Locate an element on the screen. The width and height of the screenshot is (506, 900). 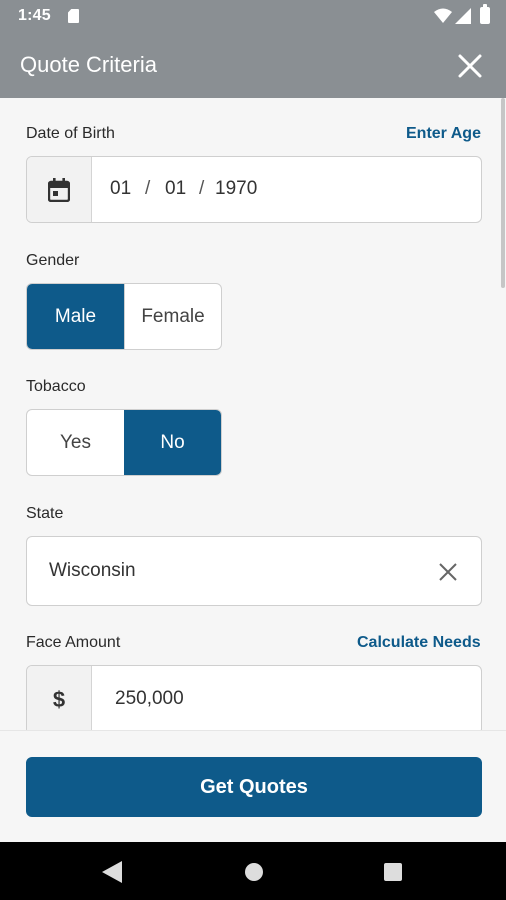
face-amount-value: 250,000 is located at coordinates (149, 699).